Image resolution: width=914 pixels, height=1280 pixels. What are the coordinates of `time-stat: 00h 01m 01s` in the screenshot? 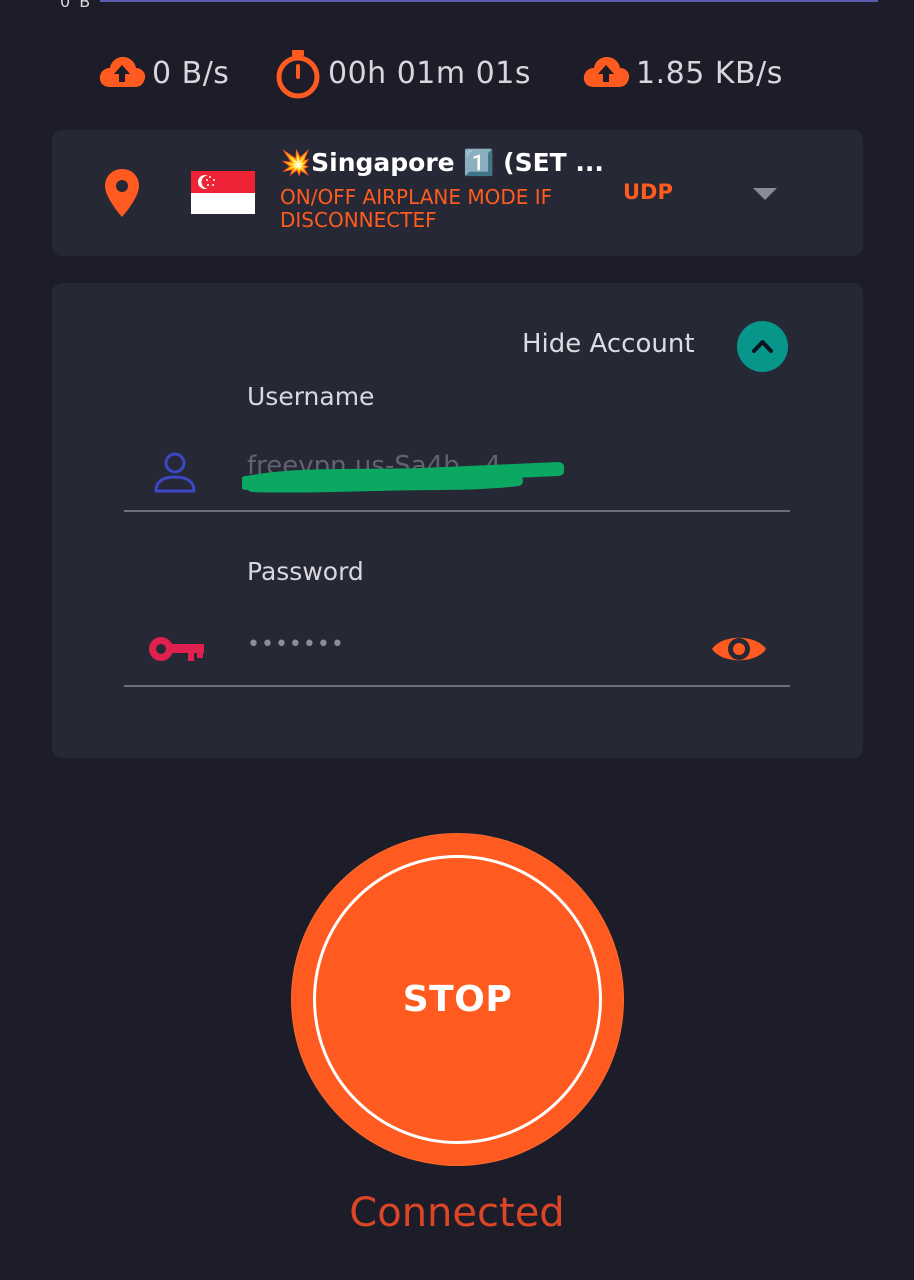 It's located at (401, 73).